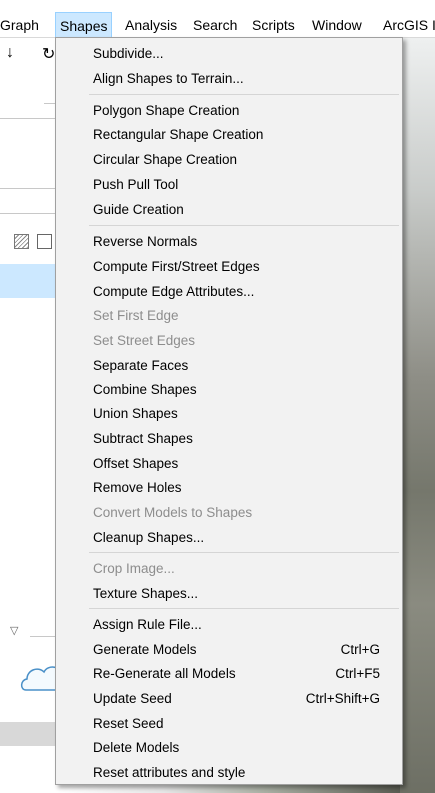 The width and height of the screenshot is (435, 793). Describe the element at coordinates (141, 365) in the screenshot. I see `menu-item-label: Separate Faces` at that location.